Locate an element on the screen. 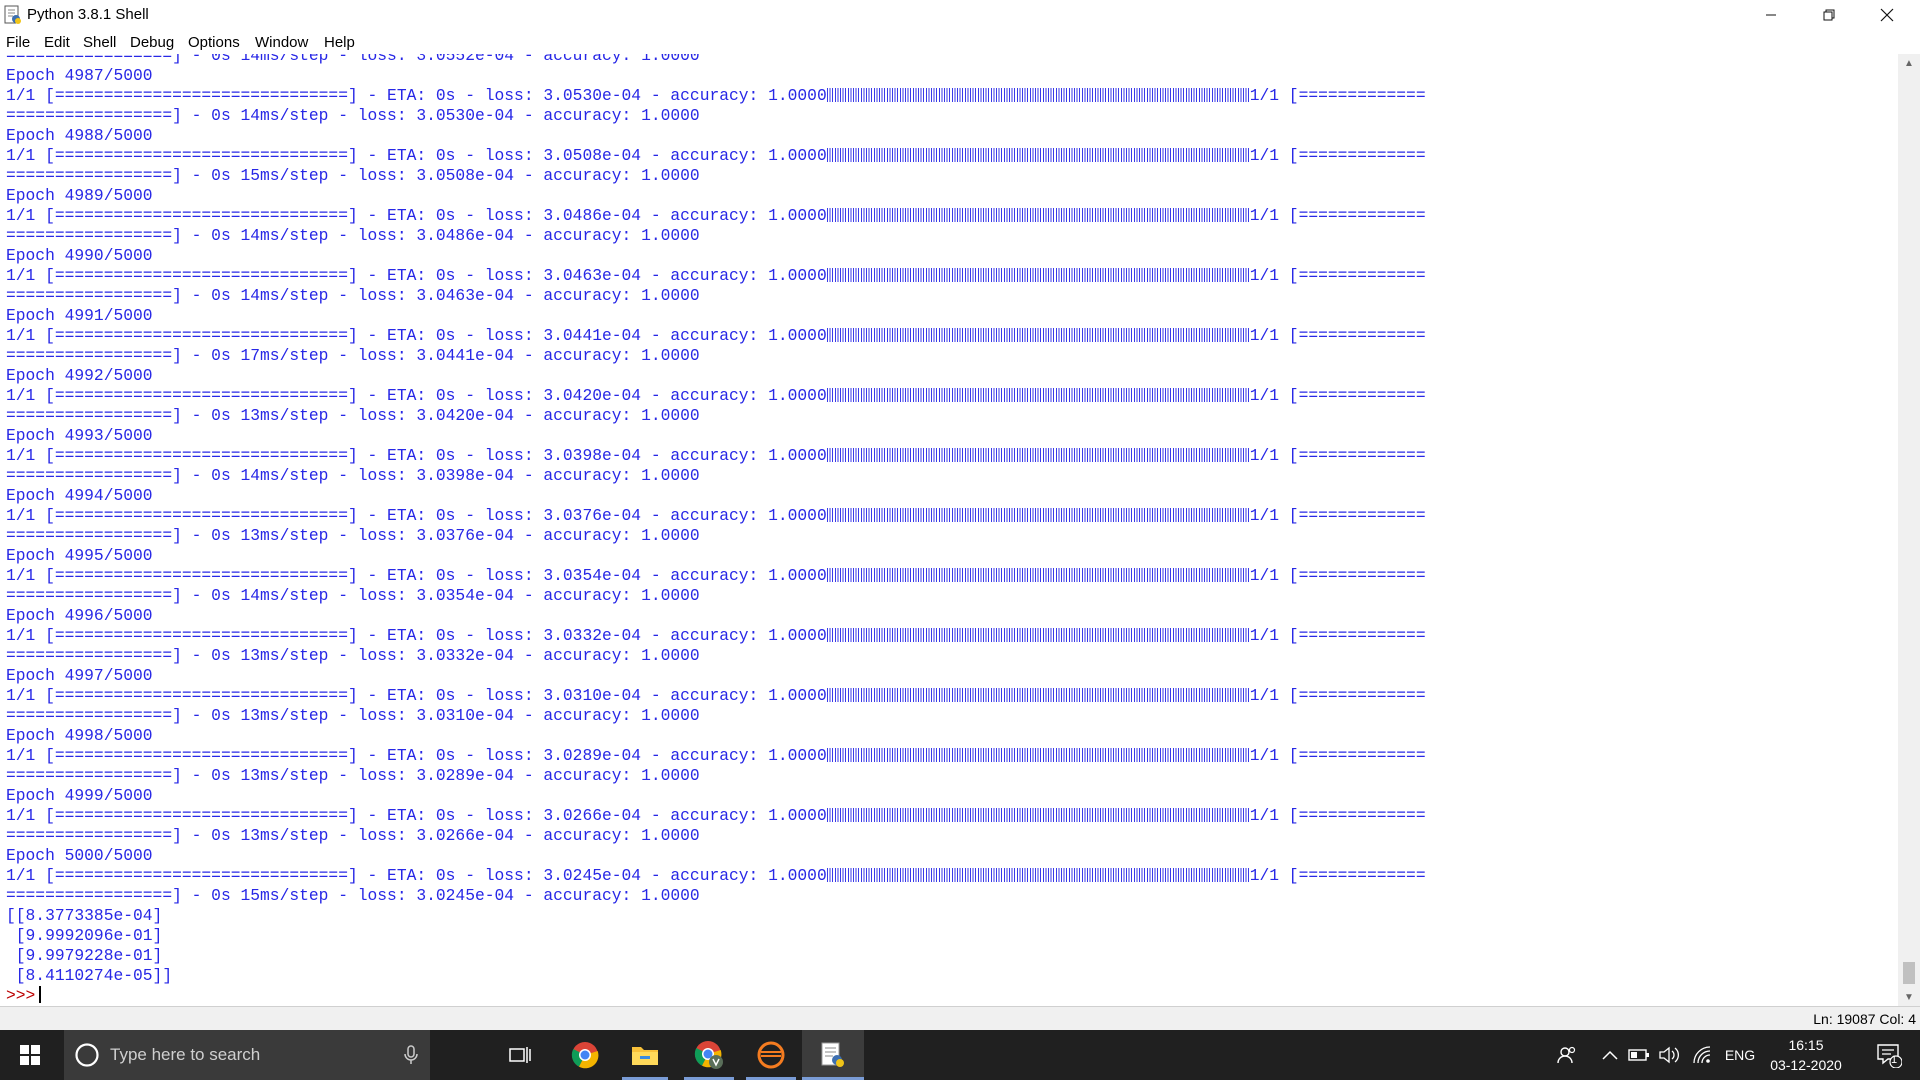  python-idle-taskbar-button is located at coordinates (833, 1055).